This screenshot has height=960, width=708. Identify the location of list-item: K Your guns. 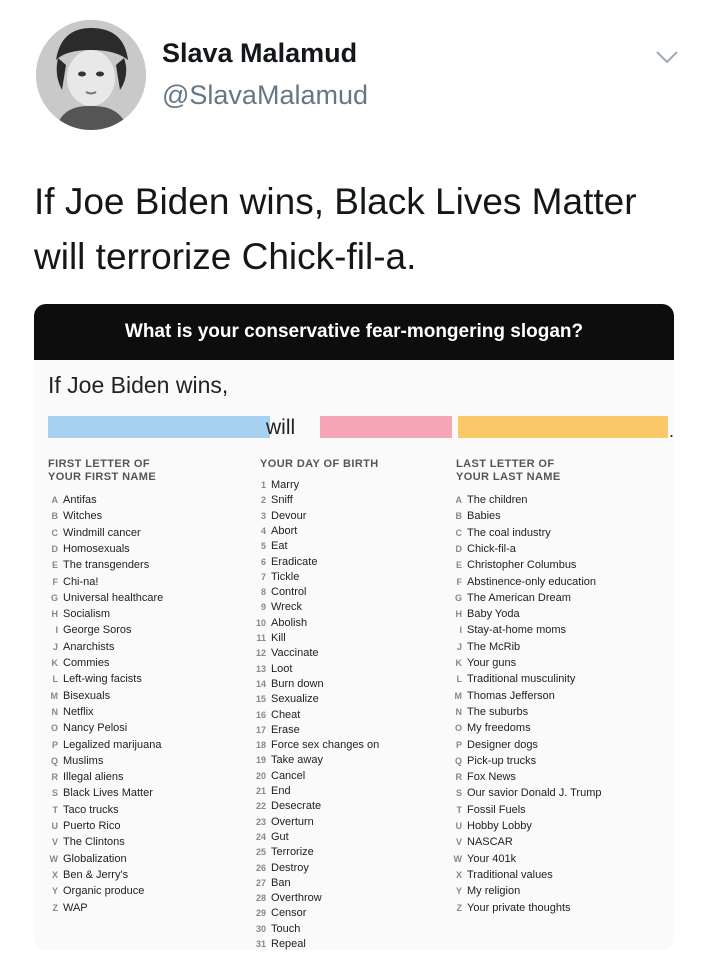
(484, 663).